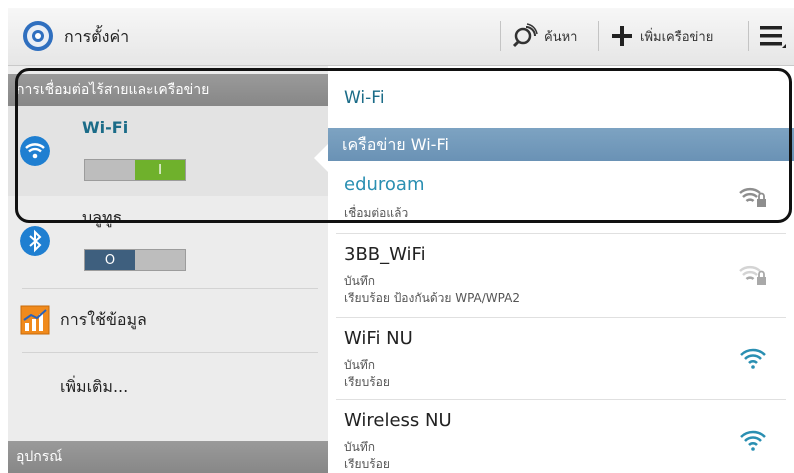 The width and height of the screenshot is (794, 473). What do you see at coordinates (103, 319) in the screenshot?
I see `data-usage-label: การใช้ข้อมูล` at bounding box center [103, 319].